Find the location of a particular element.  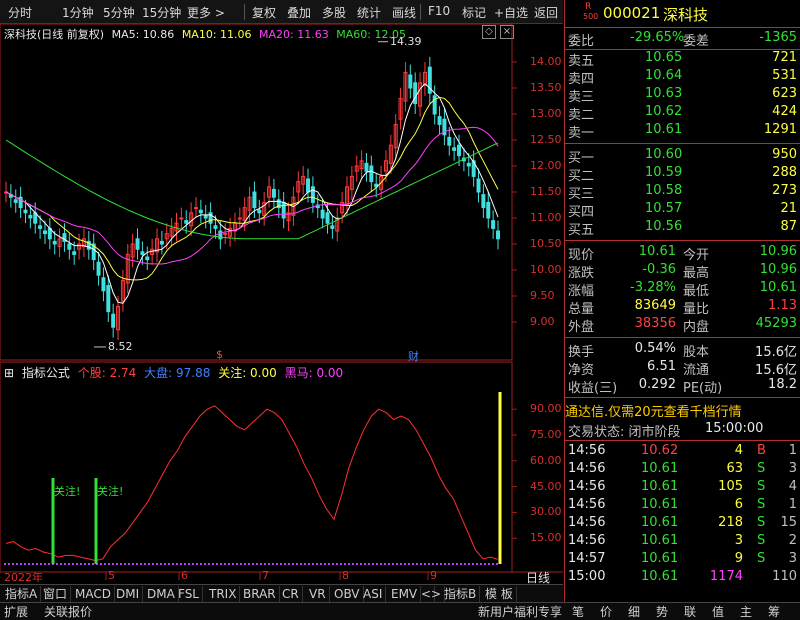

toolbar-back: 返回 is located at coordinates (546, 12).